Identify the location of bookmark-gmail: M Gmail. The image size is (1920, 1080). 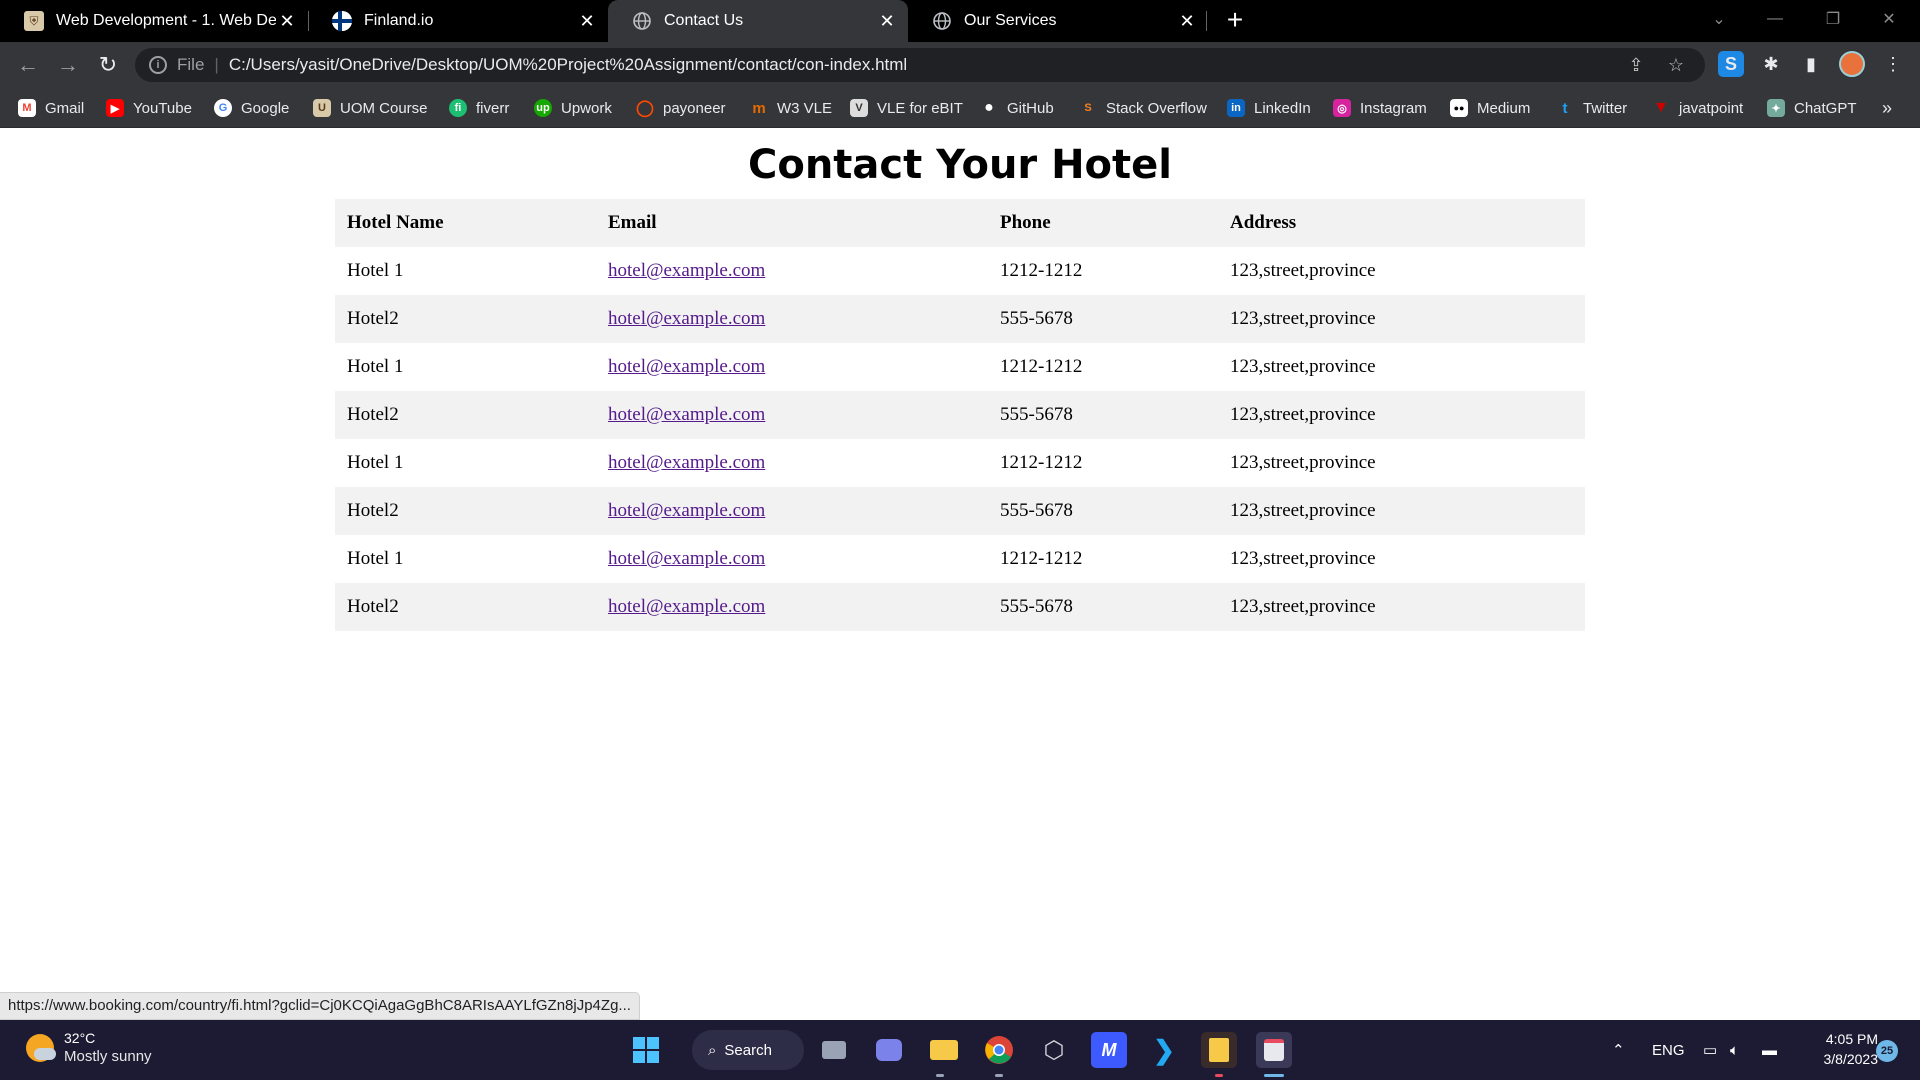
(51, 108).